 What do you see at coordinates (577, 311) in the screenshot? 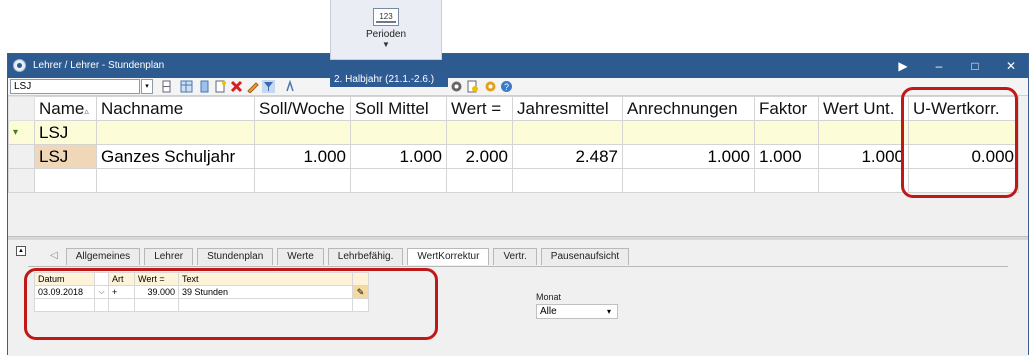
I see `monat-select: Alle ▾` at bounding box center [577, 311].